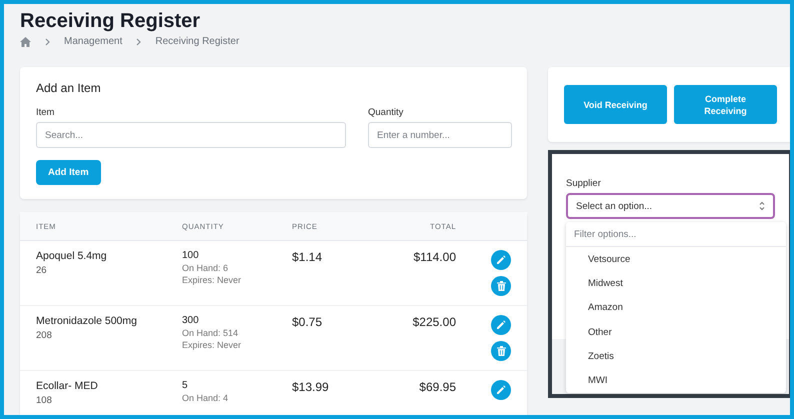 The height and width of the screenshot is (419, 794). Describe the element at coordinates (191, 255) in the screenshot. I see `quantity-cell-text: 100` at that location.